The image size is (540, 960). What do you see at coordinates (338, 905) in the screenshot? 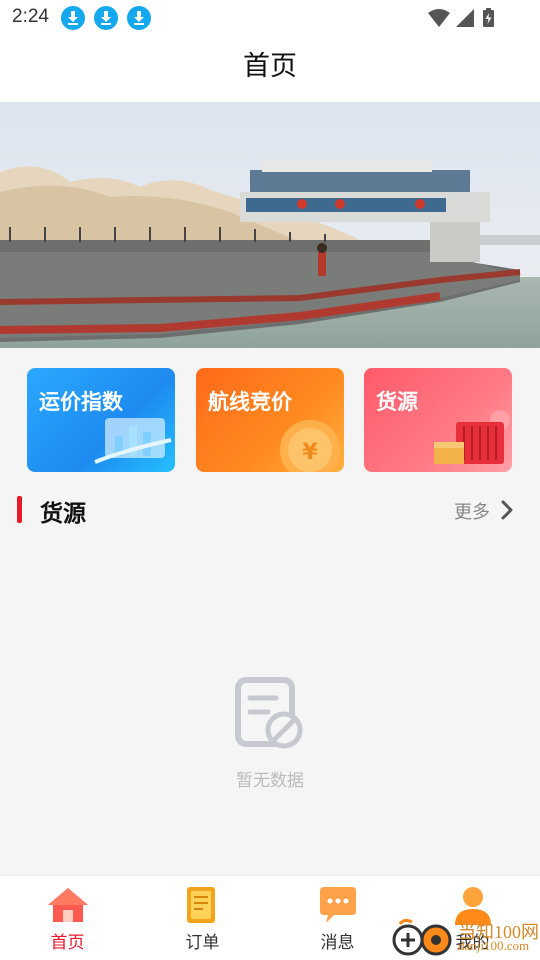
I see `message-icon` at bounding box center [338, 905].